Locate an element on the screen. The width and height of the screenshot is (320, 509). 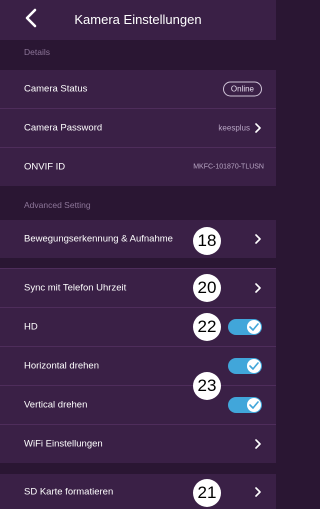
vertical-flip-toggle is located at coordinates (245, 405).